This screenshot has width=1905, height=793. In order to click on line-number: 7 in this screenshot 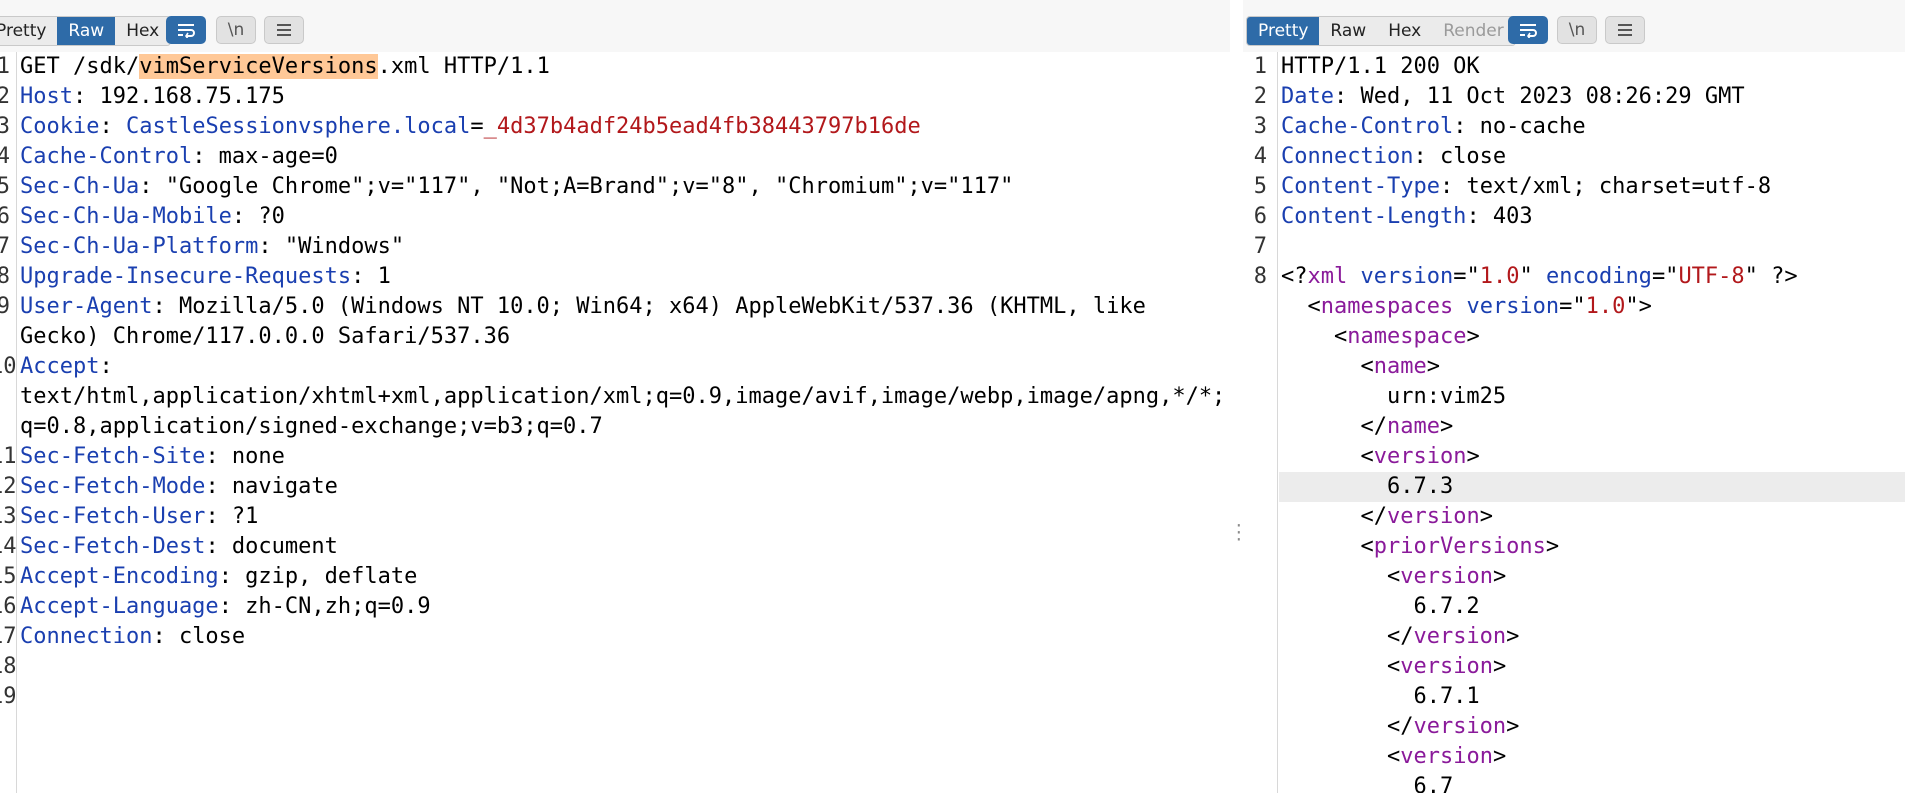, I will do `click(5, 246)`.